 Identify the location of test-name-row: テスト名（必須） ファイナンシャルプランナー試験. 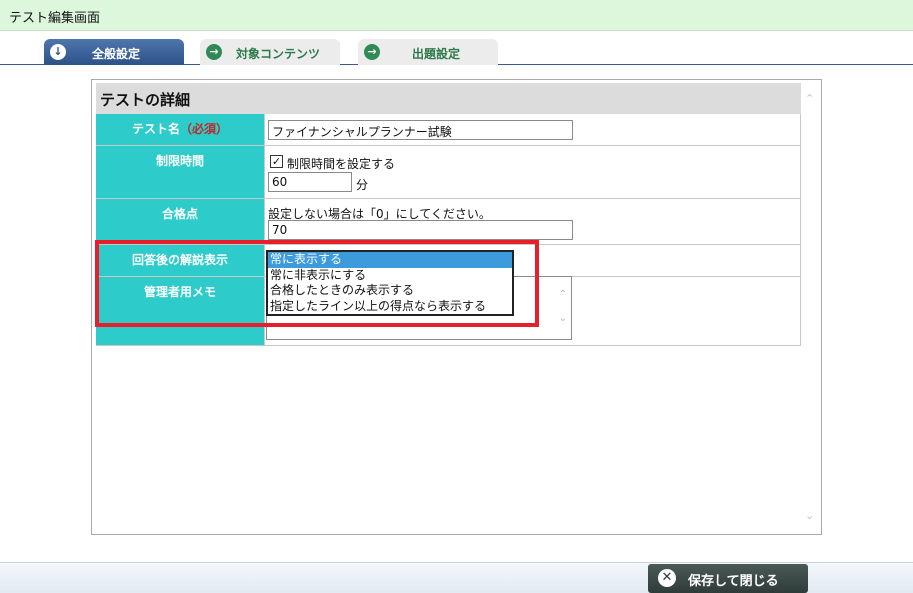
(448, 130).